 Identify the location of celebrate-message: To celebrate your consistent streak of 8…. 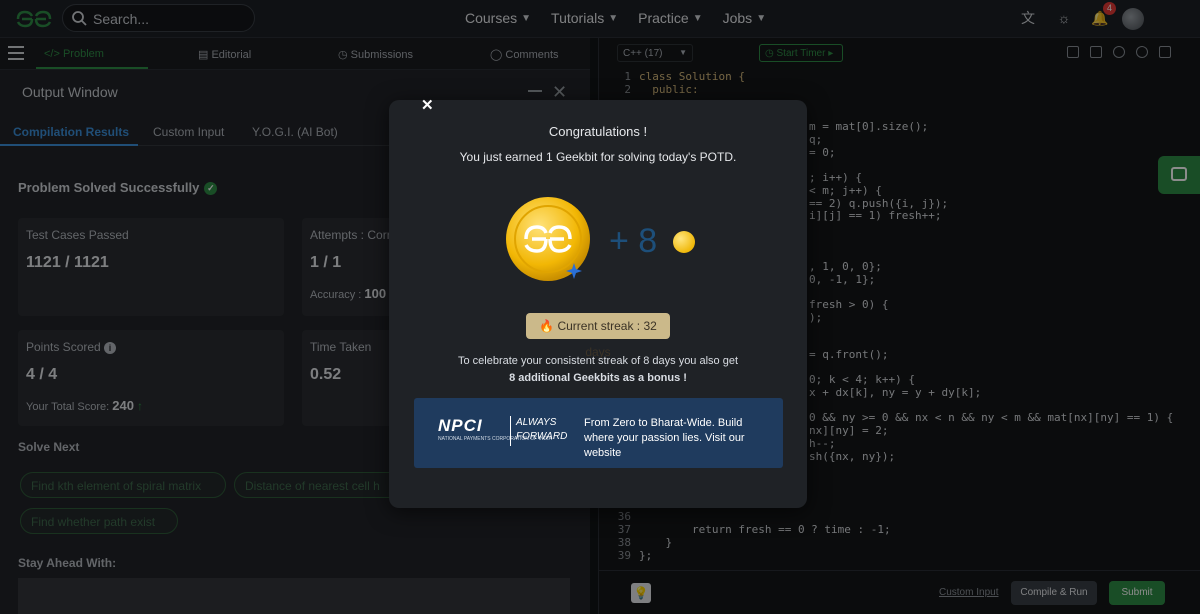
(598, 370).